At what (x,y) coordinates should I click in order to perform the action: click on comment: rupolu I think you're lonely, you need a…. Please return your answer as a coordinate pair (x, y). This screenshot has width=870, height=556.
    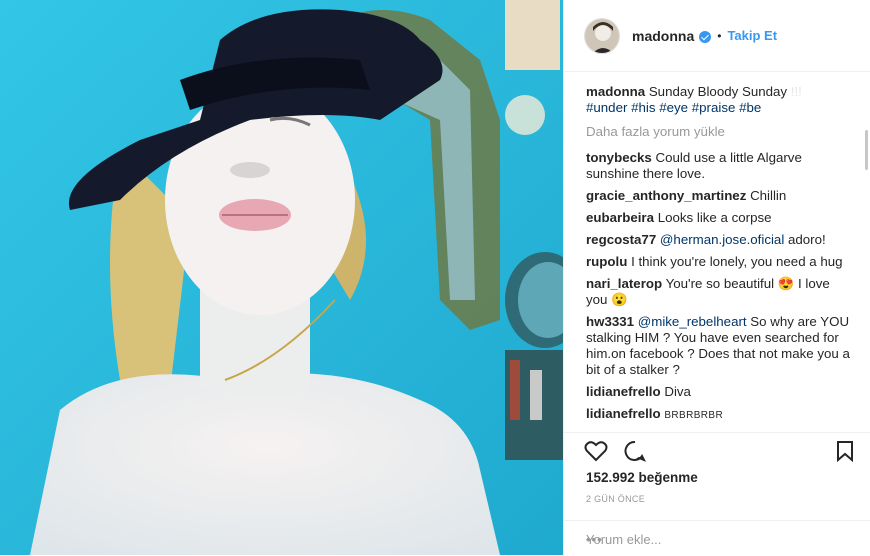
    Looking at the image, I should click on (718, 262).